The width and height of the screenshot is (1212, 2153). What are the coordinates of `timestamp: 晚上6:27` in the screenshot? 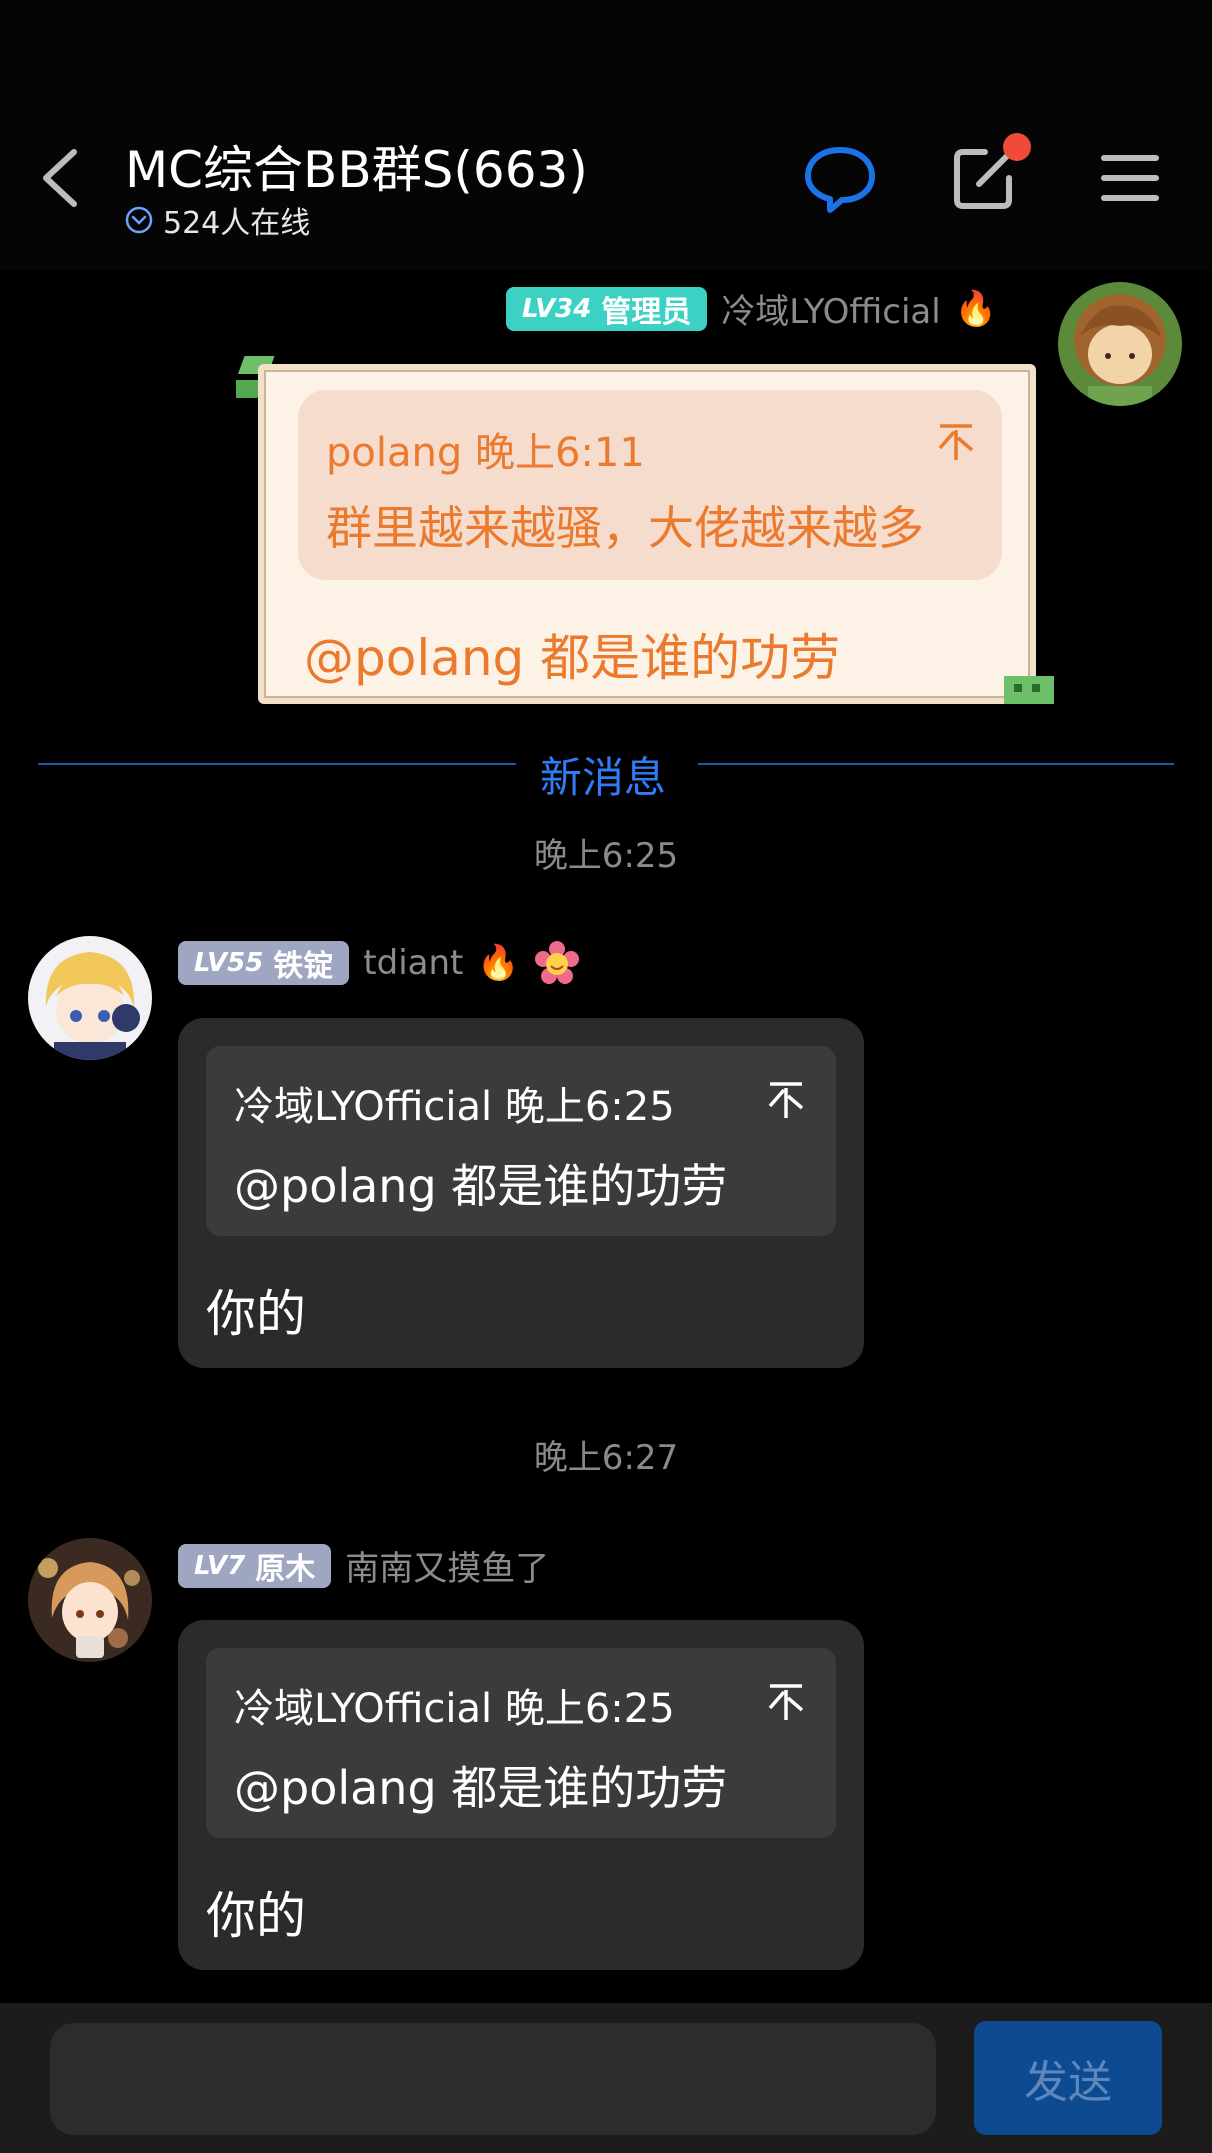 It's located at (606, 1458).